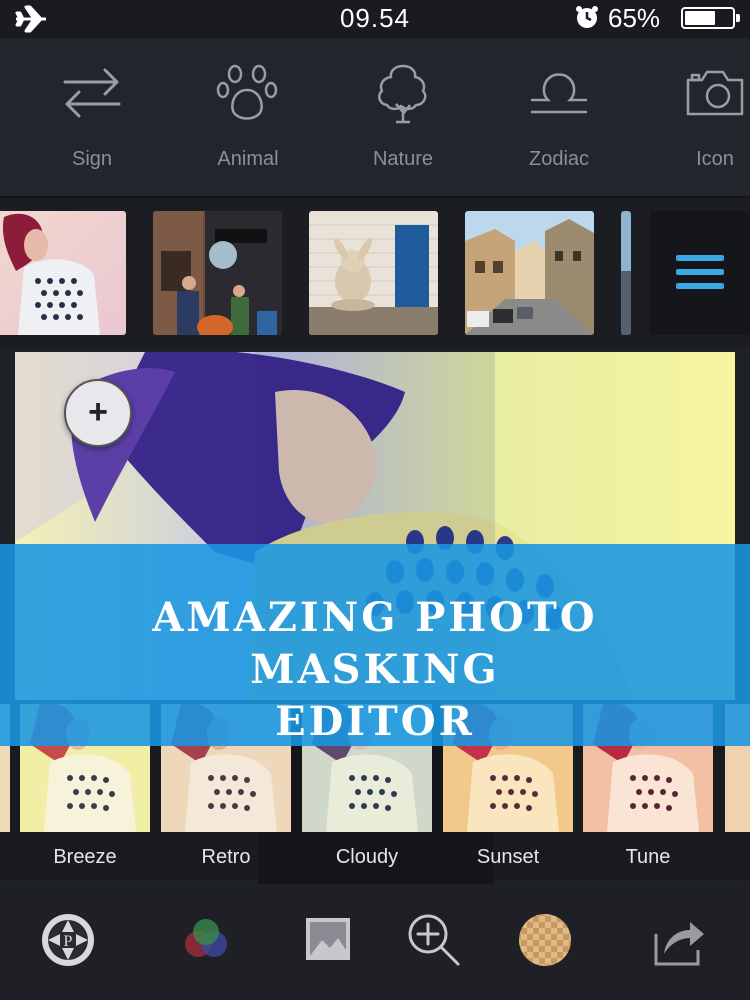 Image resolution: width=750 pixels, height=1000 pixels. What do you see at coordinates (63, 273) in the screenshot?
I see `mask-thumbnail-woman` at bounding box center [63, 273].